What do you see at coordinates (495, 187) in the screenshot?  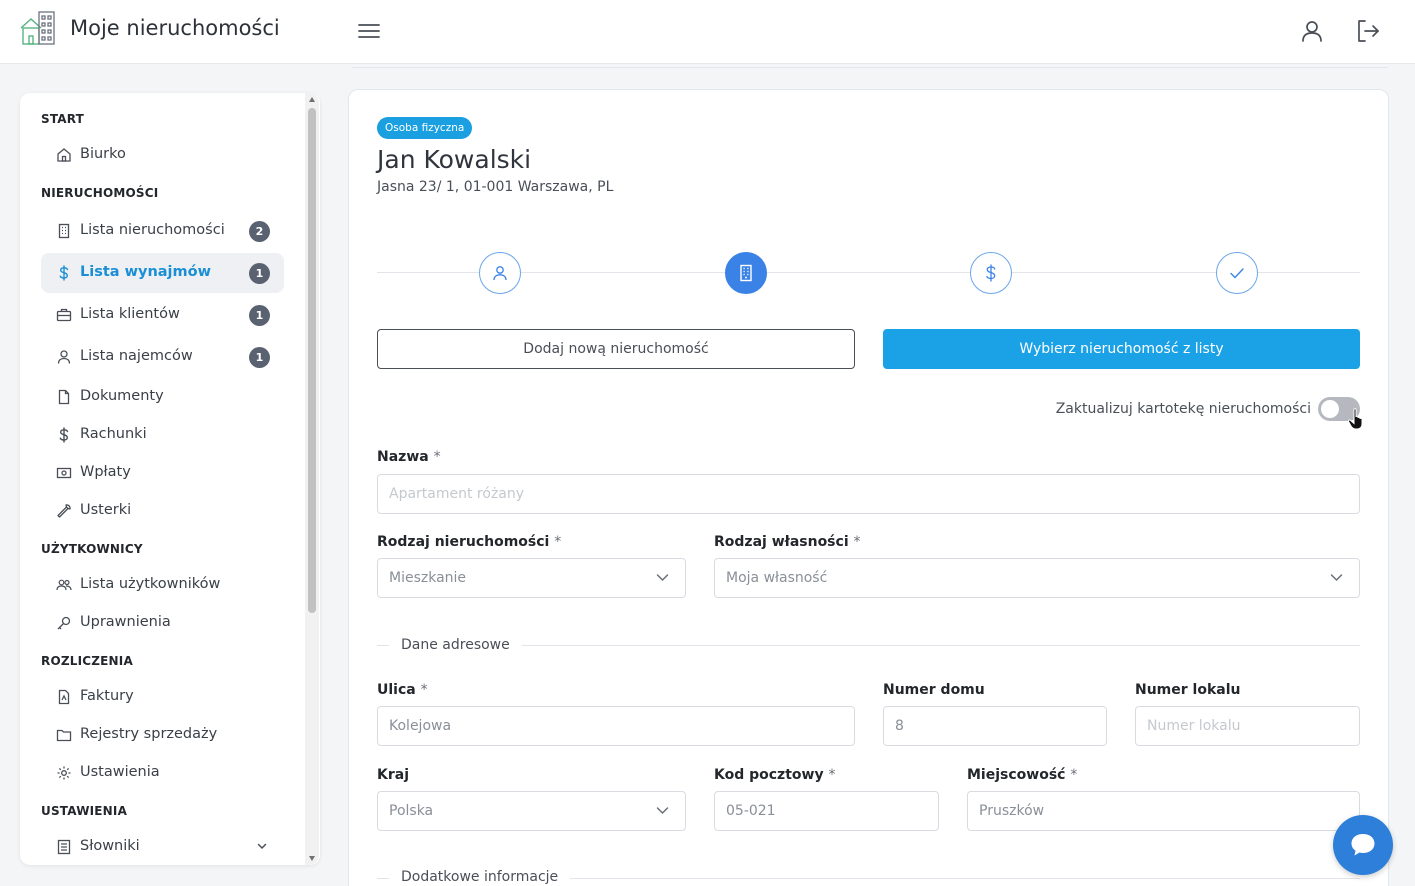 I see `client-address: Jasna 23/ 1, 01-001 Warszawa, PL` at bounding box center [495, 187].